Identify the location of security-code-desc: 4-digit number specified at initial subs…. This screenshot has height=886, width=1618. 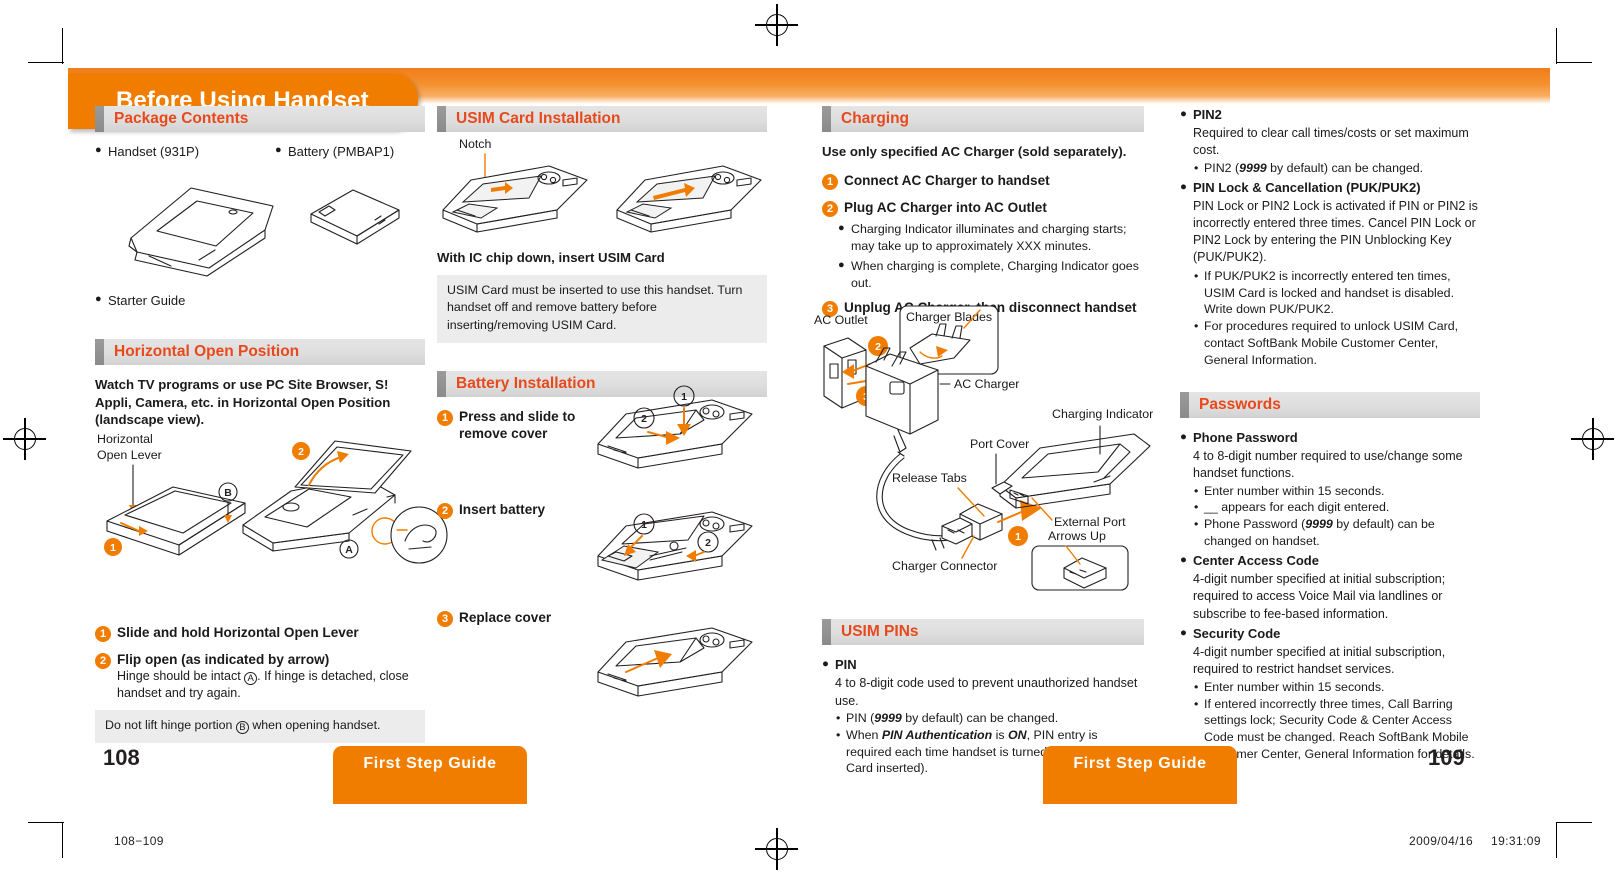
(1319, 661).